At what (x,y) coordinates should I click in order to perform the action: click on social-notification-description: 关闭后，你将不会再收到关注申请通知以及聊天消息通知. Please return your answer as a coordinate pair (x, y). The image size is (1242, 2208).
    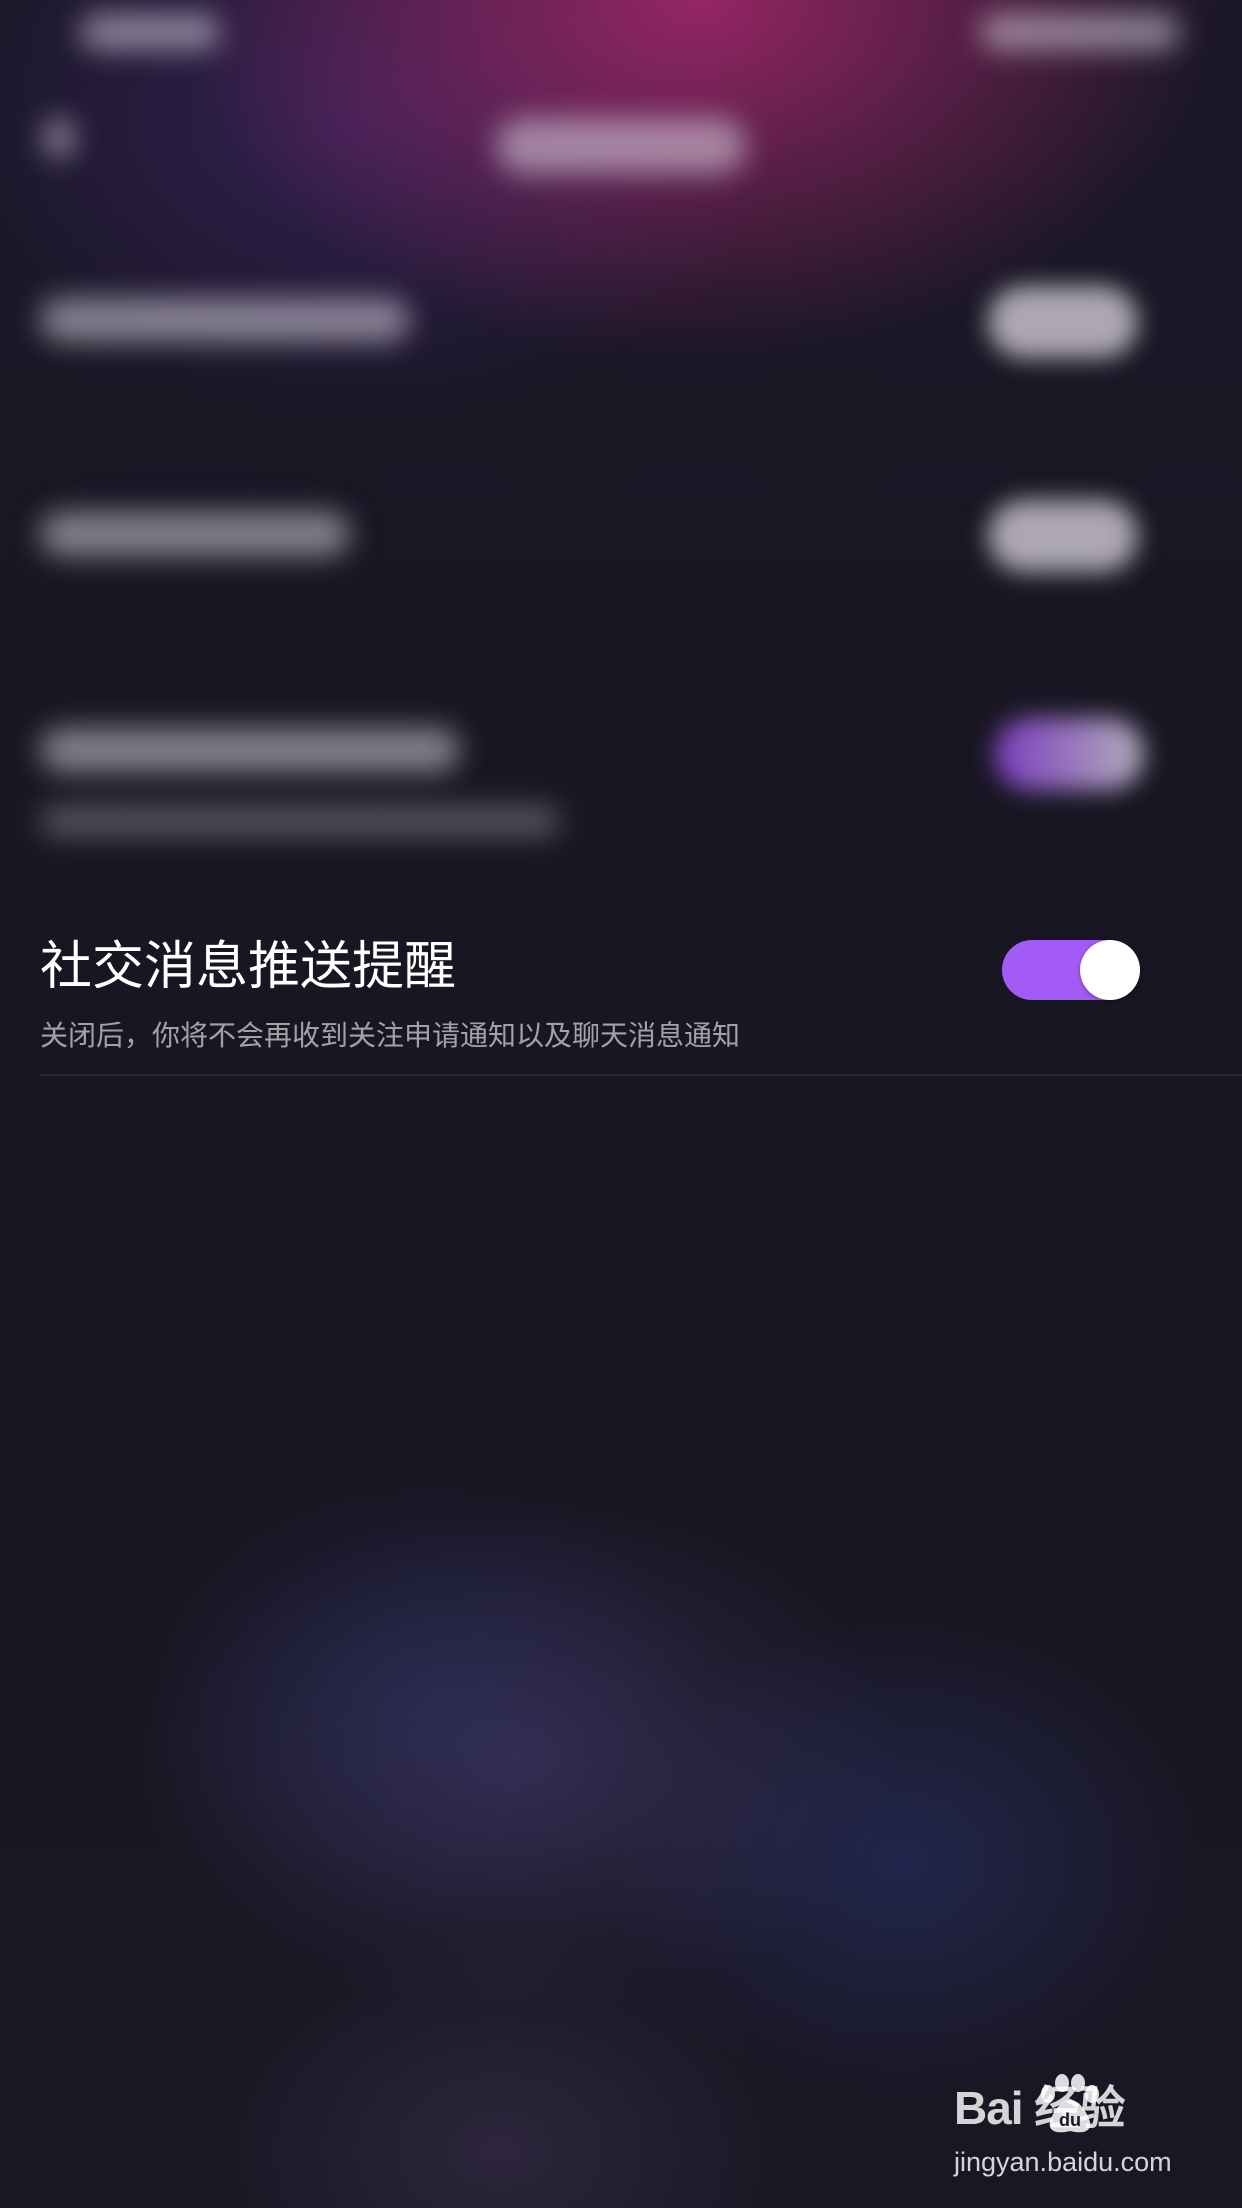
    Looking at the image, I should click on (390, 1035).